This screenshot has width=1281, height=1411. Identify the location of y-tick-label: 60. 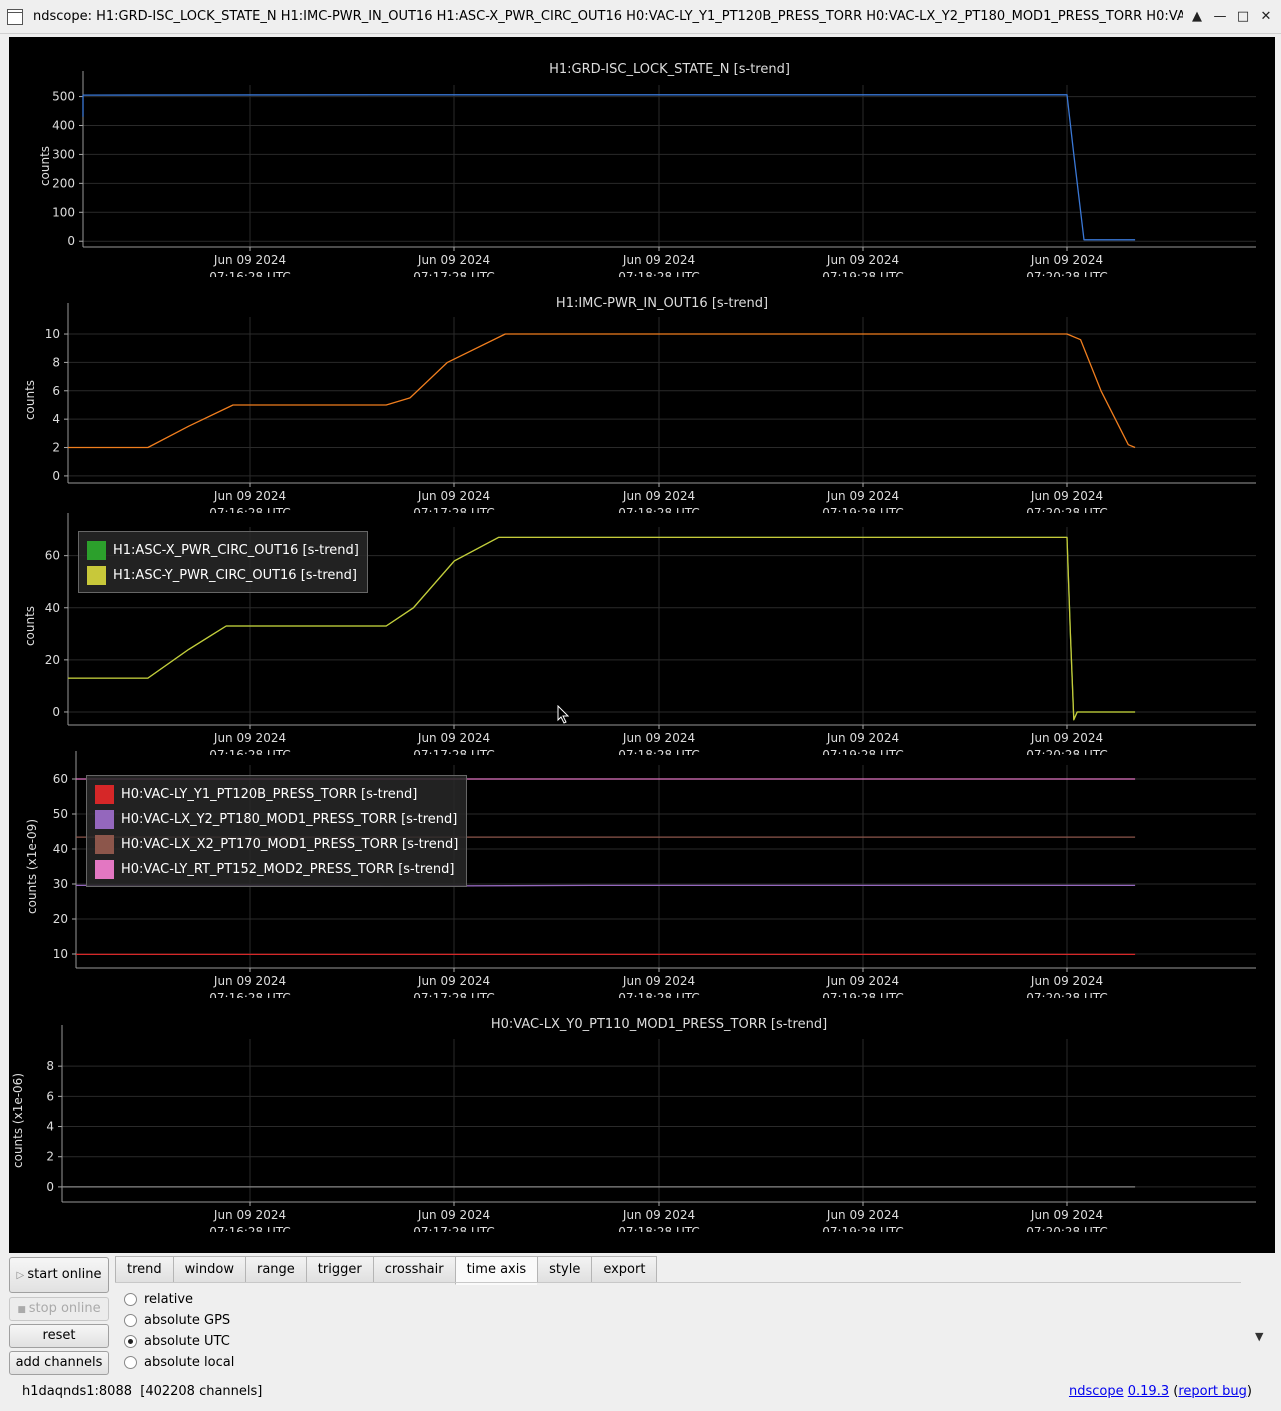
(52, 556).